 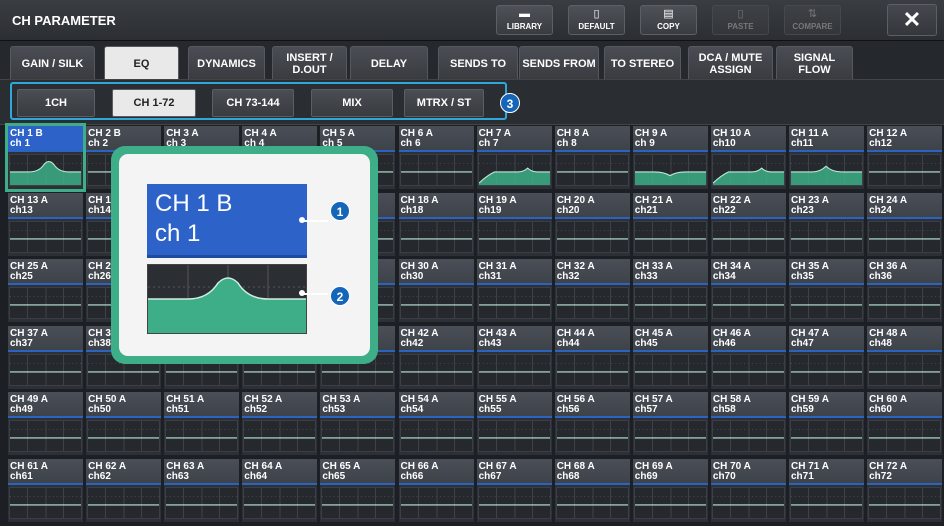 What do you see at coordinates (670, 272) in the screenshot?
I see `channel-name-button: CH 33 Ach33` at bounding box center [670, 272].